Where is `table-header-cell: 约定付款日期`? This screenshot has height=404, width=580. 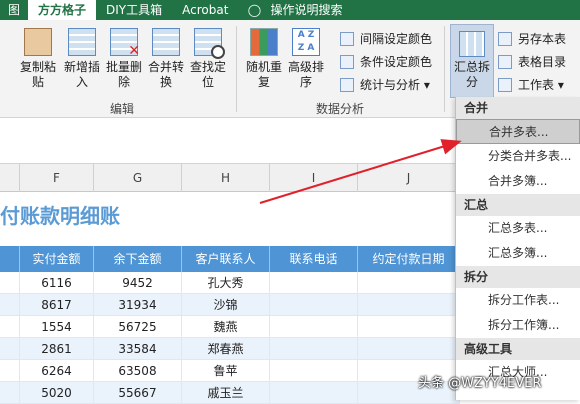
table-header-cell: 约定付款日期 is located at coordinates (409, 259).